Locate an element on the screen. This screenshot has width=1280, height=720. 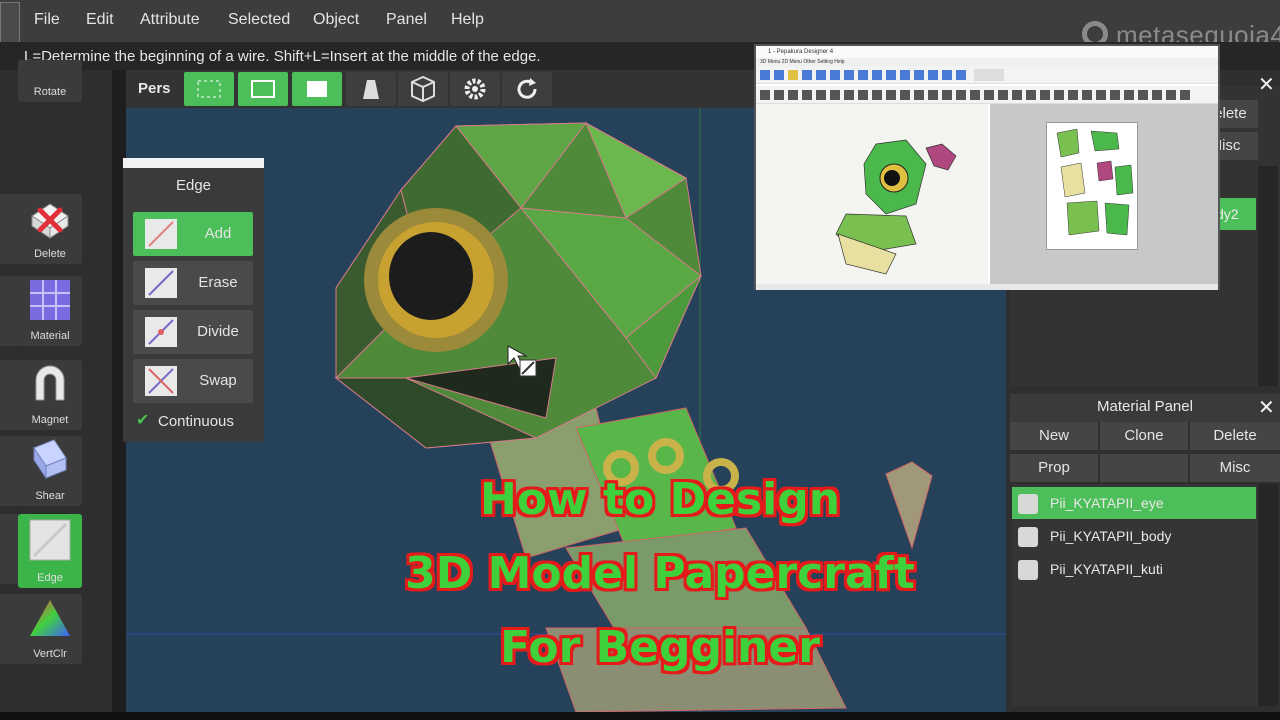
bottom-bar is located at coordinates (640, 716).